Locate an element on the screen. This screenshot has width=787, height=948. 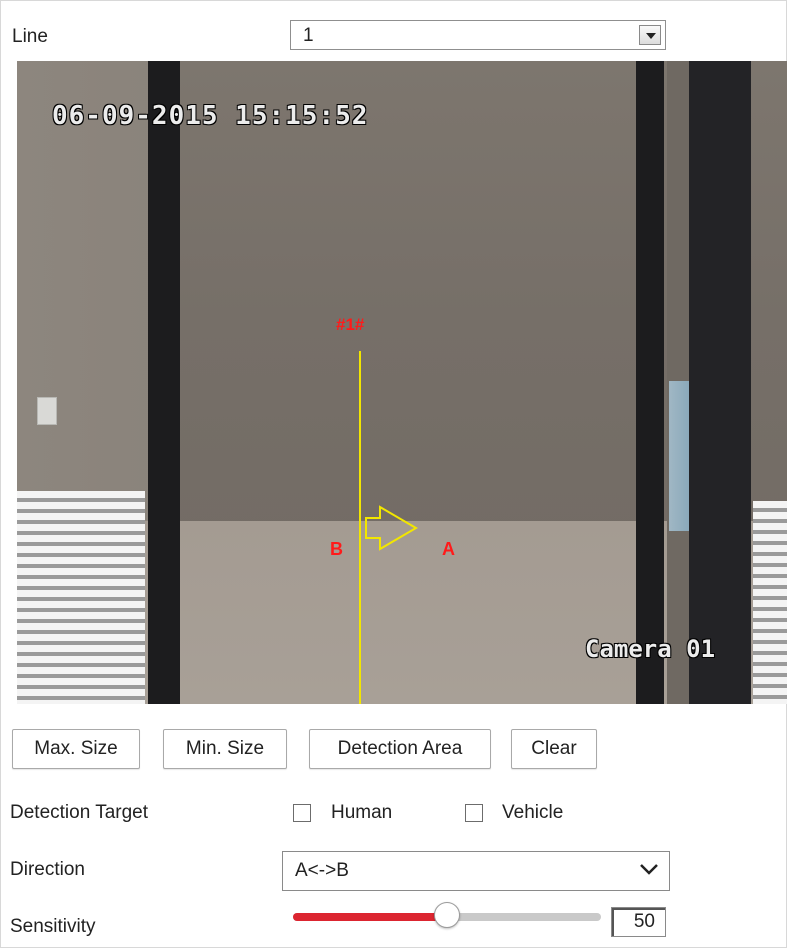
clear-button: Clear is located at coordinates (554, 749).